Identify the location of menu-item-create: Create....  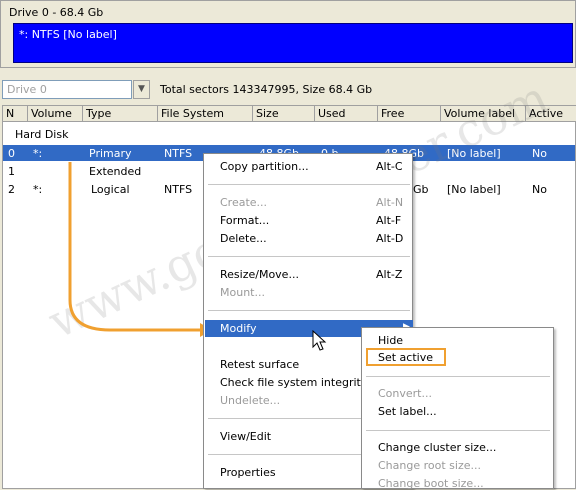
(244, 202).